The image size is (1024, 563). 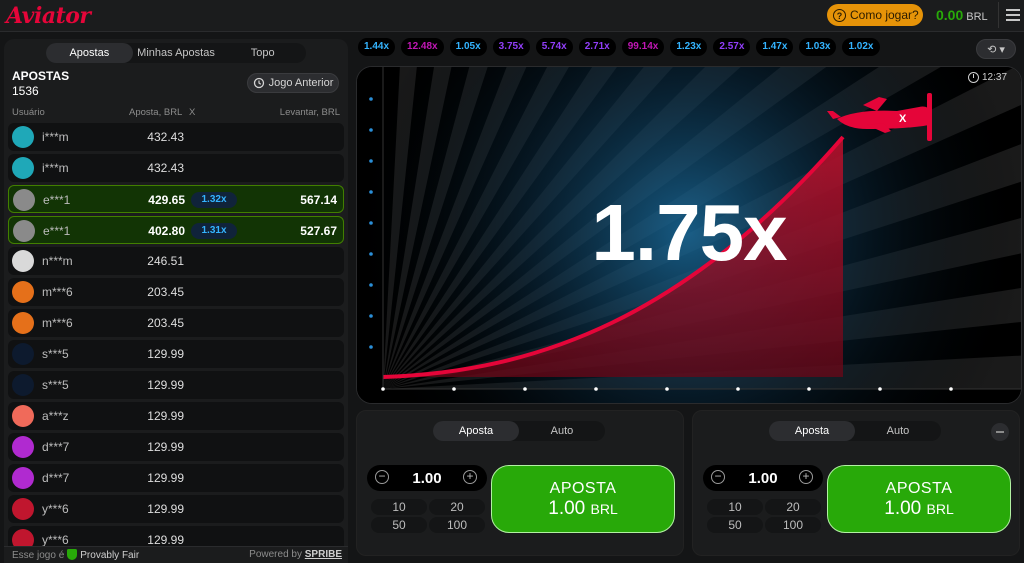 What do you see at coordinates (72, 554) in the screenshot?
I see `shield-icon` at bounding box center [72, 554].